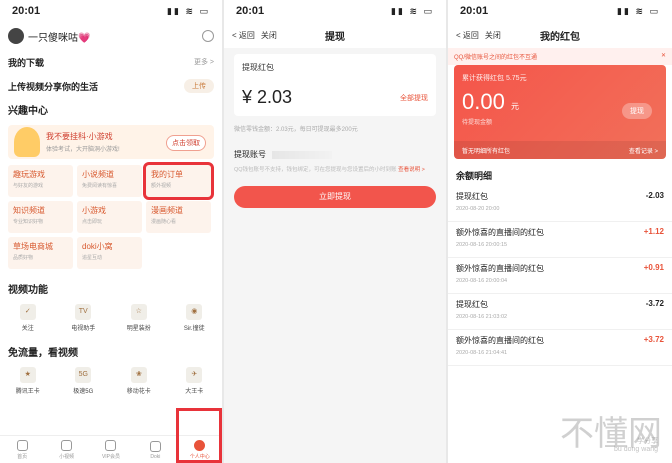 Image resolution: width=672 pixels, height=463 pixels. I want to click on notice-text: QQ/微信账号之间的红包不互通, so click(496, 58).